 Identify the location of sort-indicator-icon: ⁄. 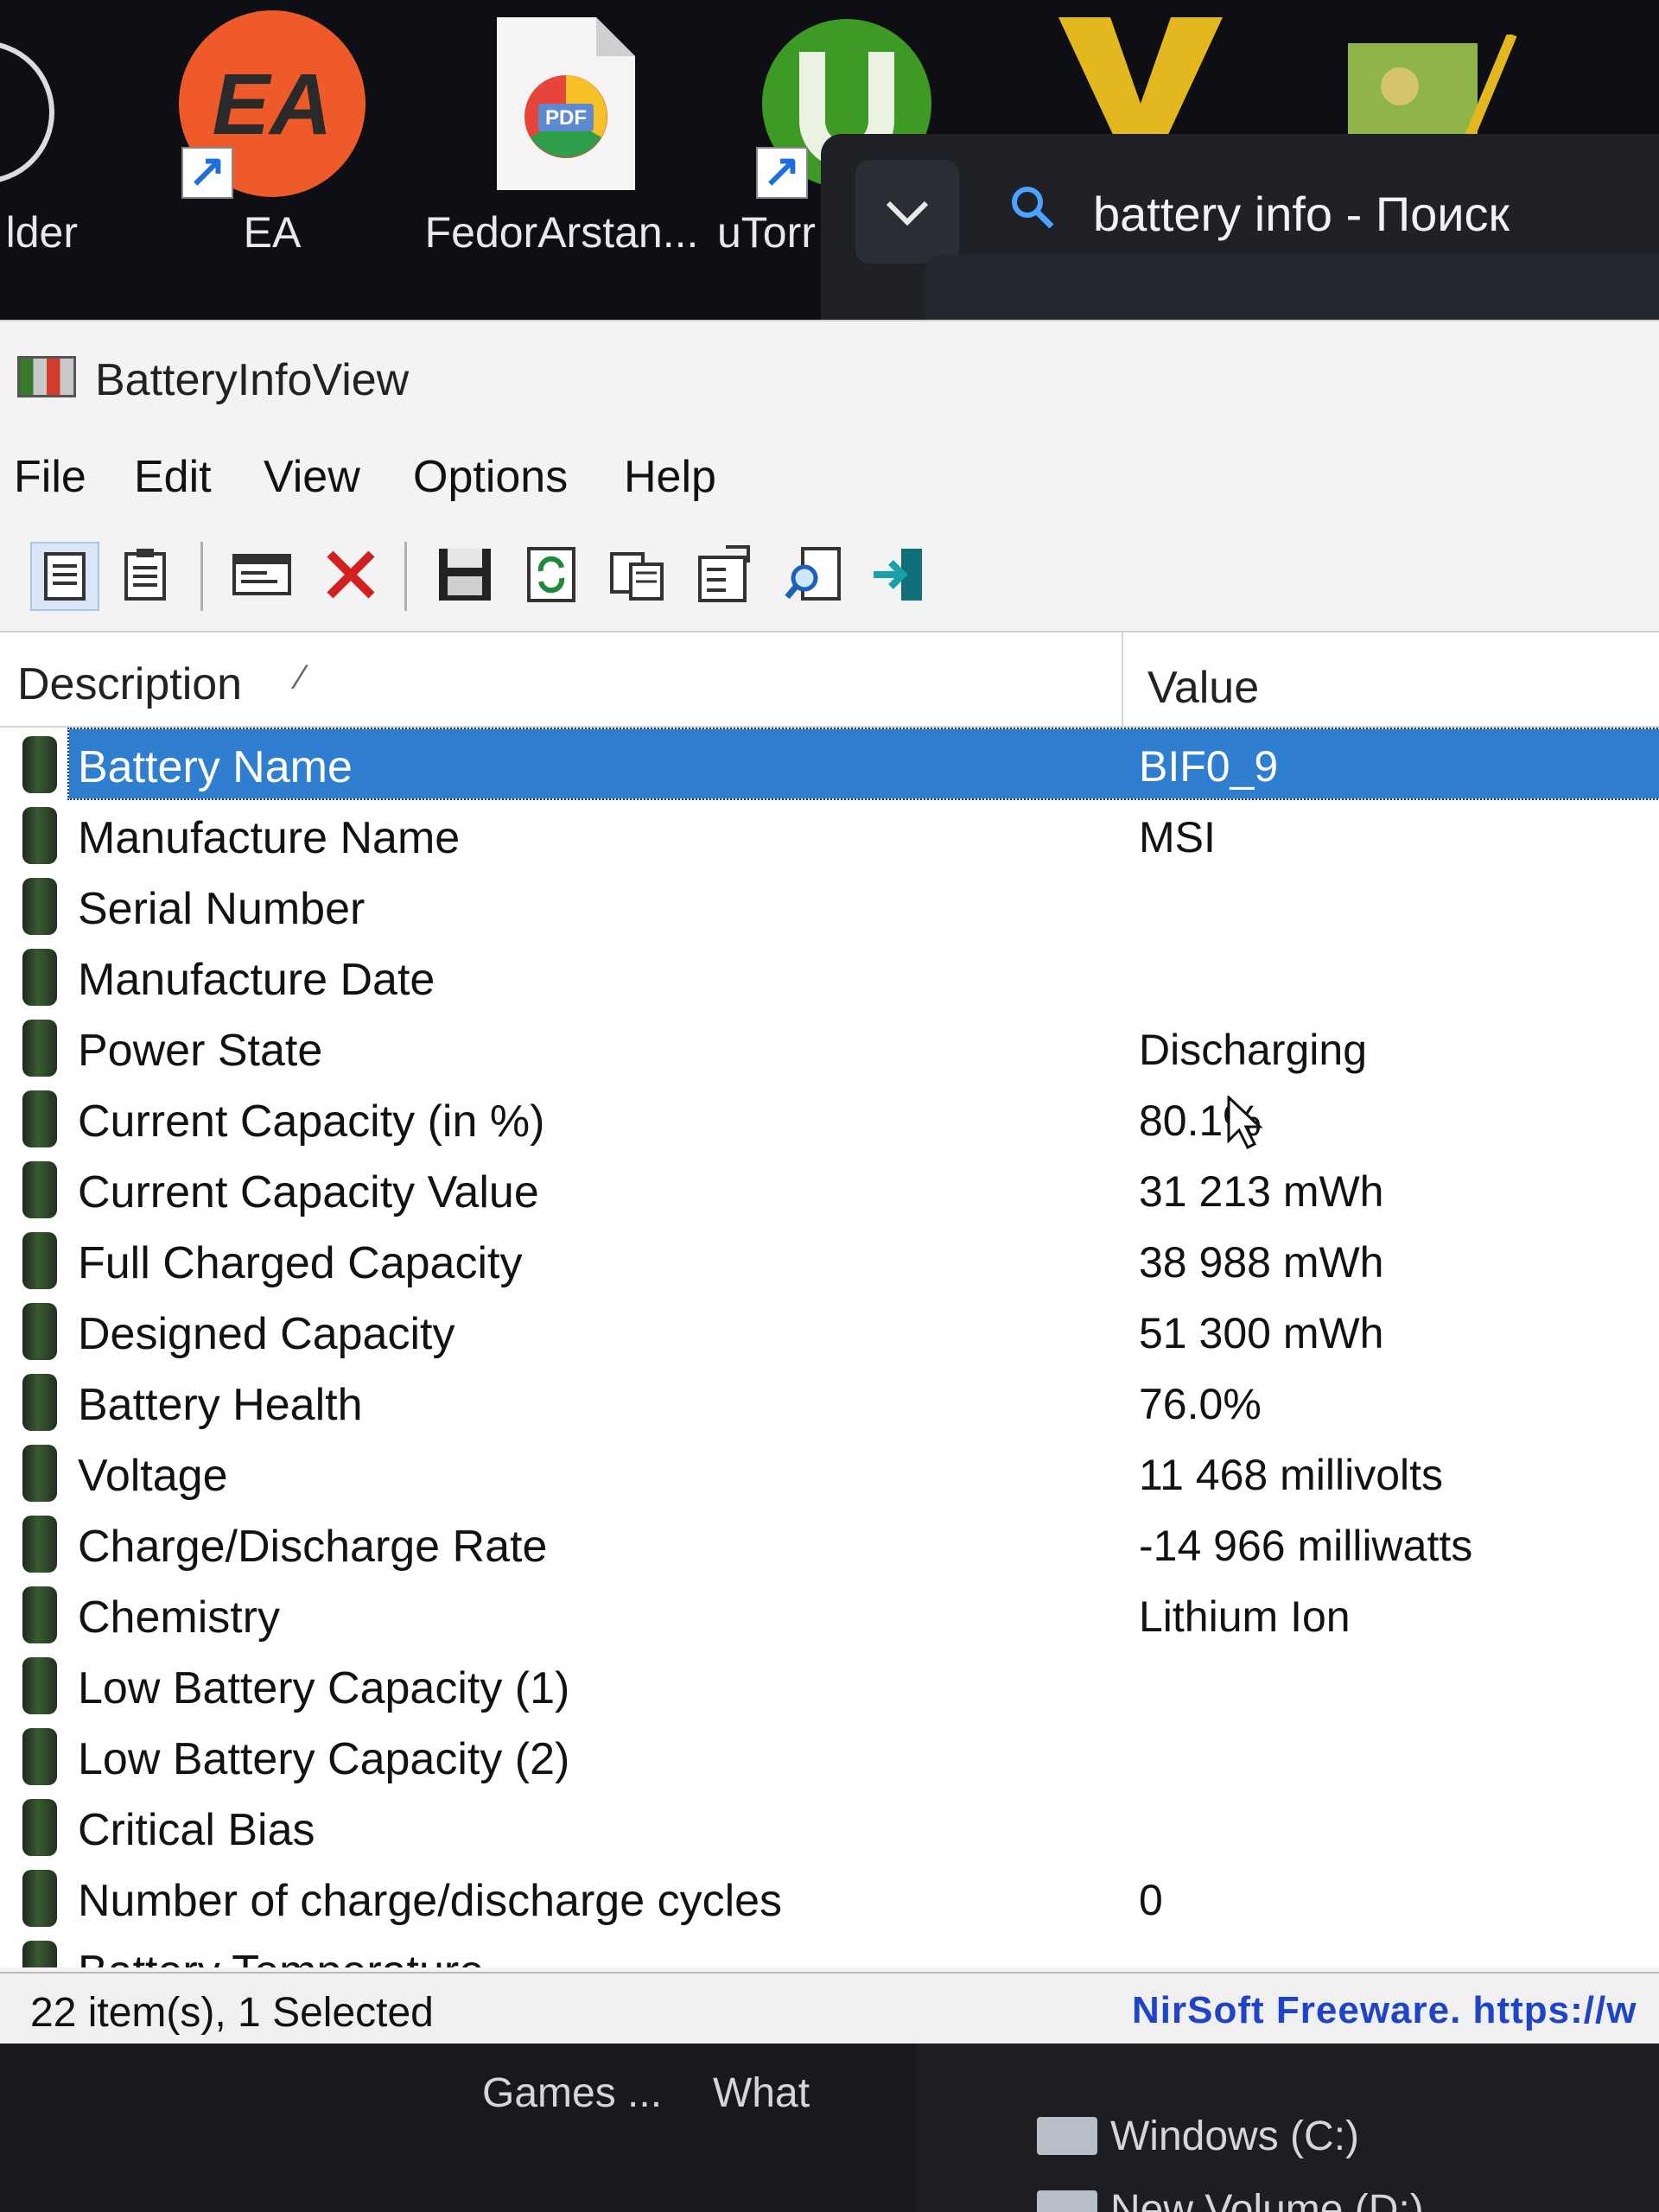
(301, 677).